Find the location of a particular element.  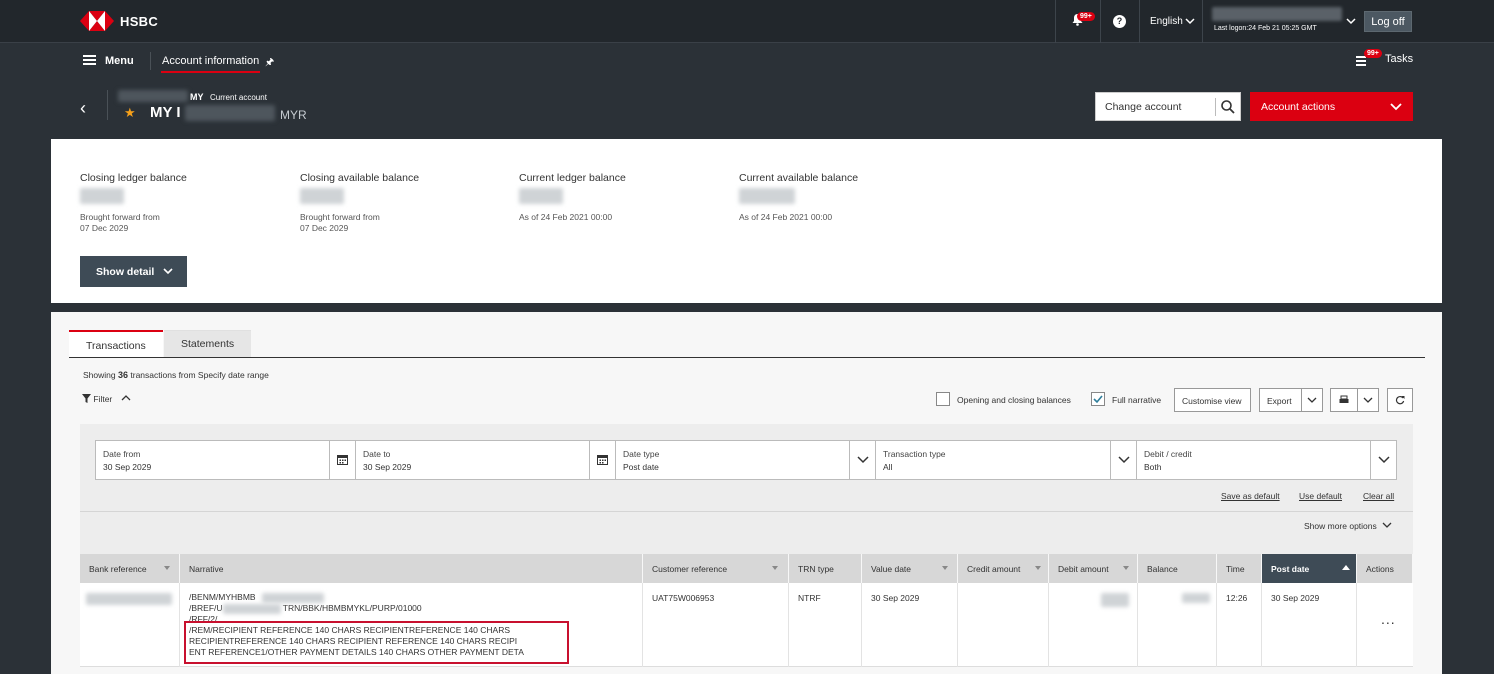

filter-toggle: Filter is located at coordinates (106, 399).